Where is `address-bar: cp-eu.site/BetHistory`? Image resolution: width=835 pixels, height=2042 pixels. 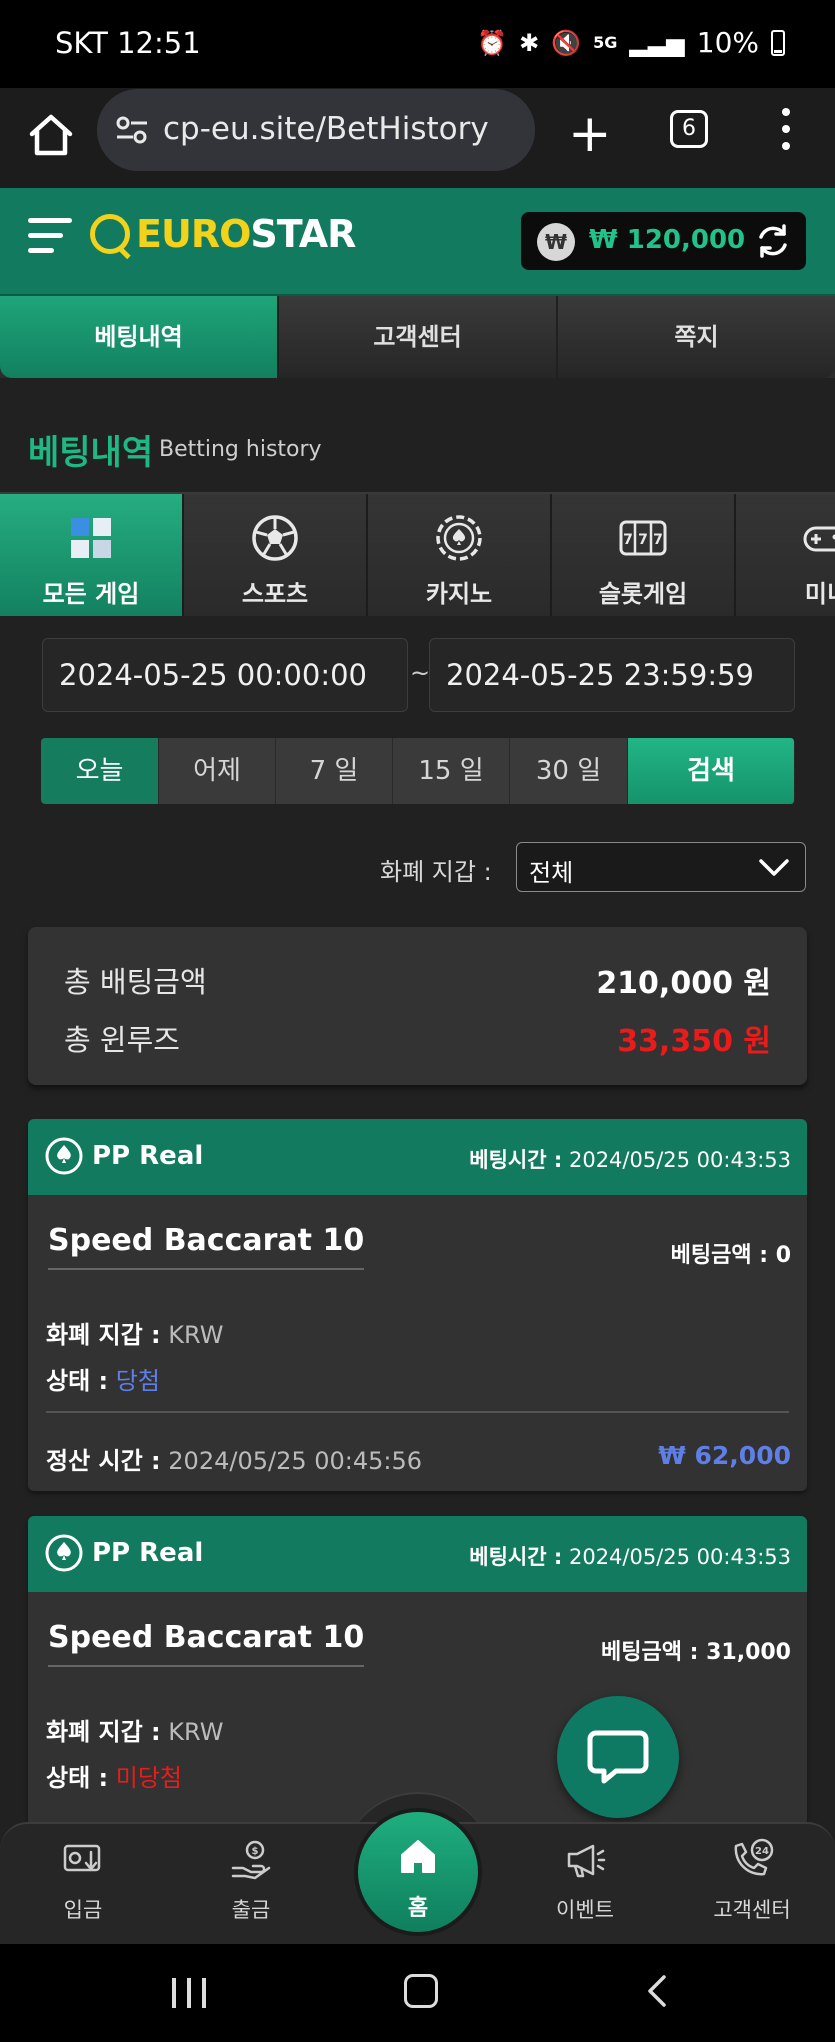
address-bar: cp-eu.site/BetHistory is located at coordinates (316, 130).